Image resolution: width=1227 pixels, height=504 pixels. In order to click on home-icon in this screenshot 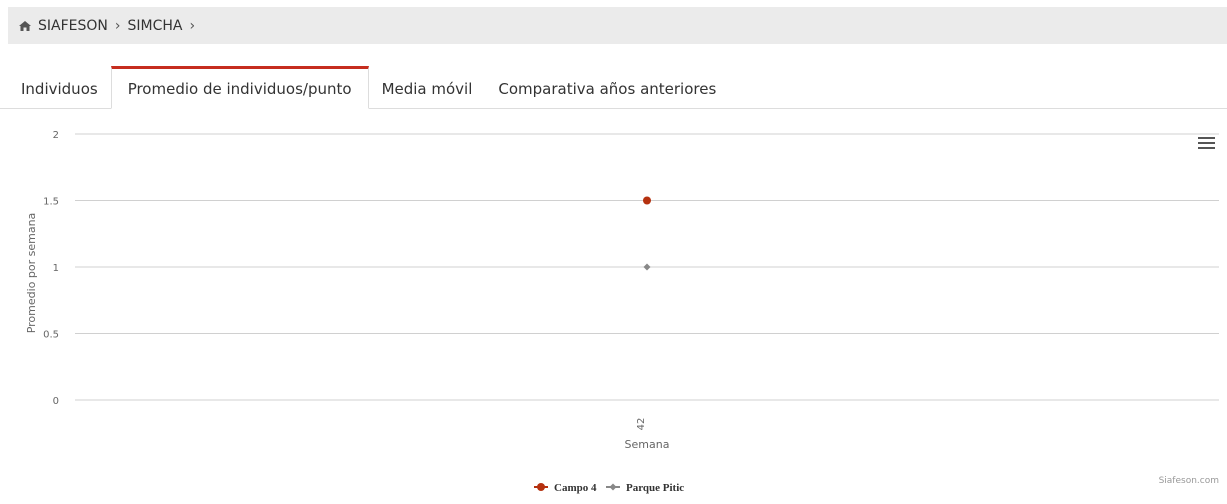, I will do `click(25, 26)`.